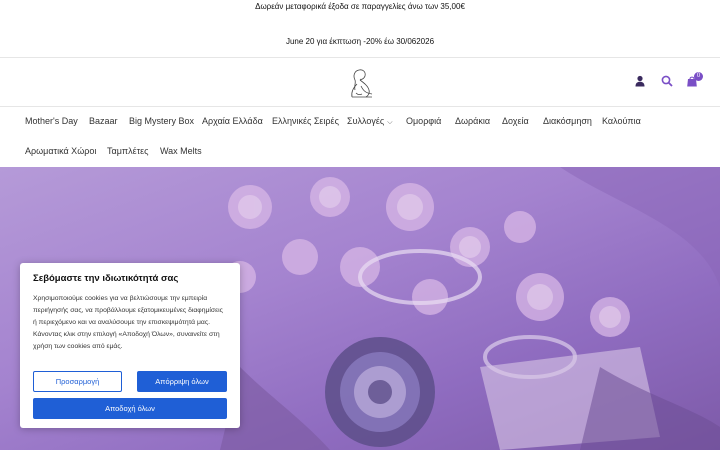 The height and width of the screenshot is (450, 720). Describe the element at coordinates (567, 121) in the screenshot. I see `nav-item-decoration: Διακόσμηση` at that location.